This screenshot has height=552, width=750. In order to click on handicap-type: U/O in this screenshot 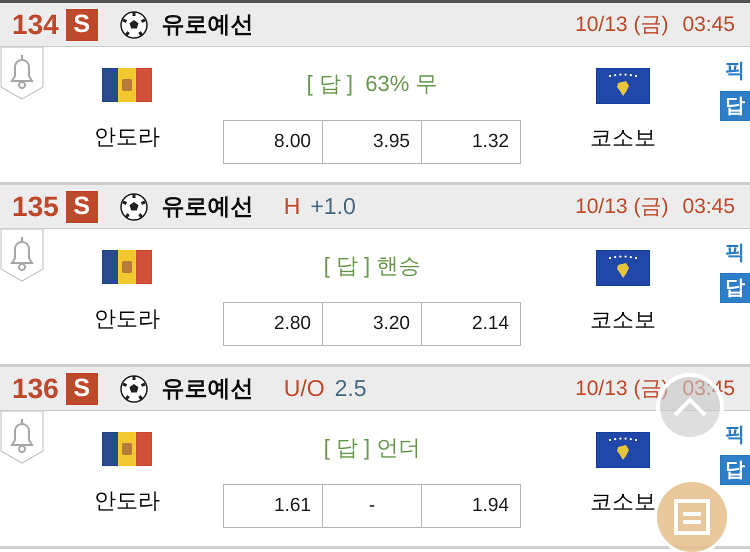, I will do `click(304, 388)`.